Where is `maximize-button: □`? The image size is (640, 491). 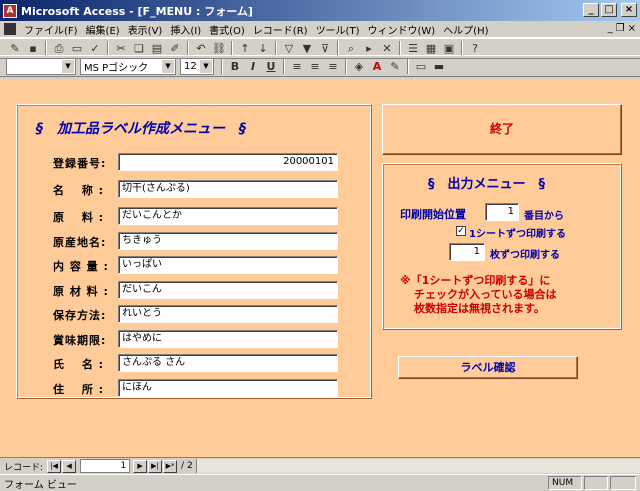 maximize-button: □ is located at coordinates (609, 10).